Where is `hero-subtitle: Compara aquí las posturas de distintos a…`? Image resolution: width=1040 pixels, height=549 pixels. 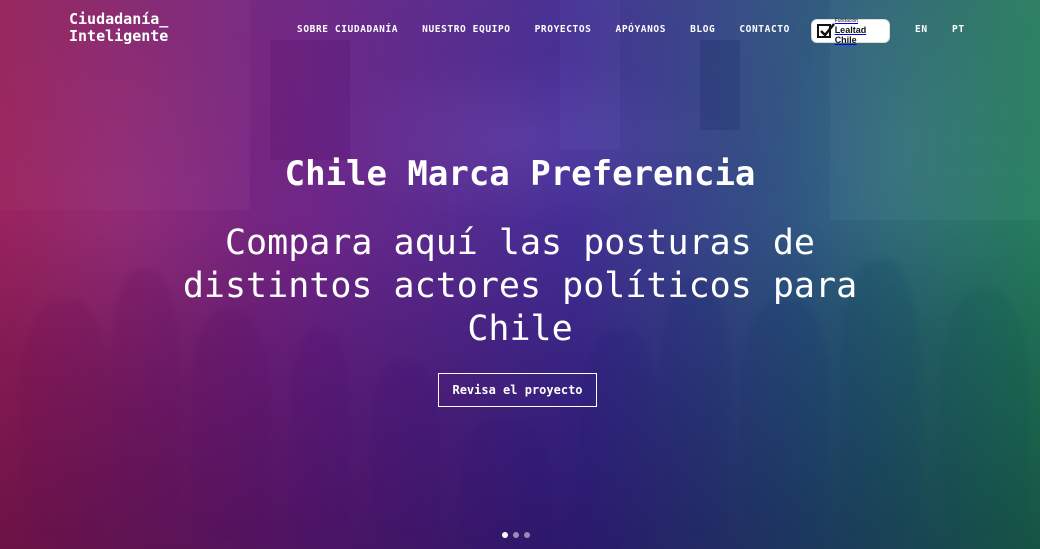
hero-subtitle: Compara aquí las posturas de distintos a… is located at coordinates (520, 286).